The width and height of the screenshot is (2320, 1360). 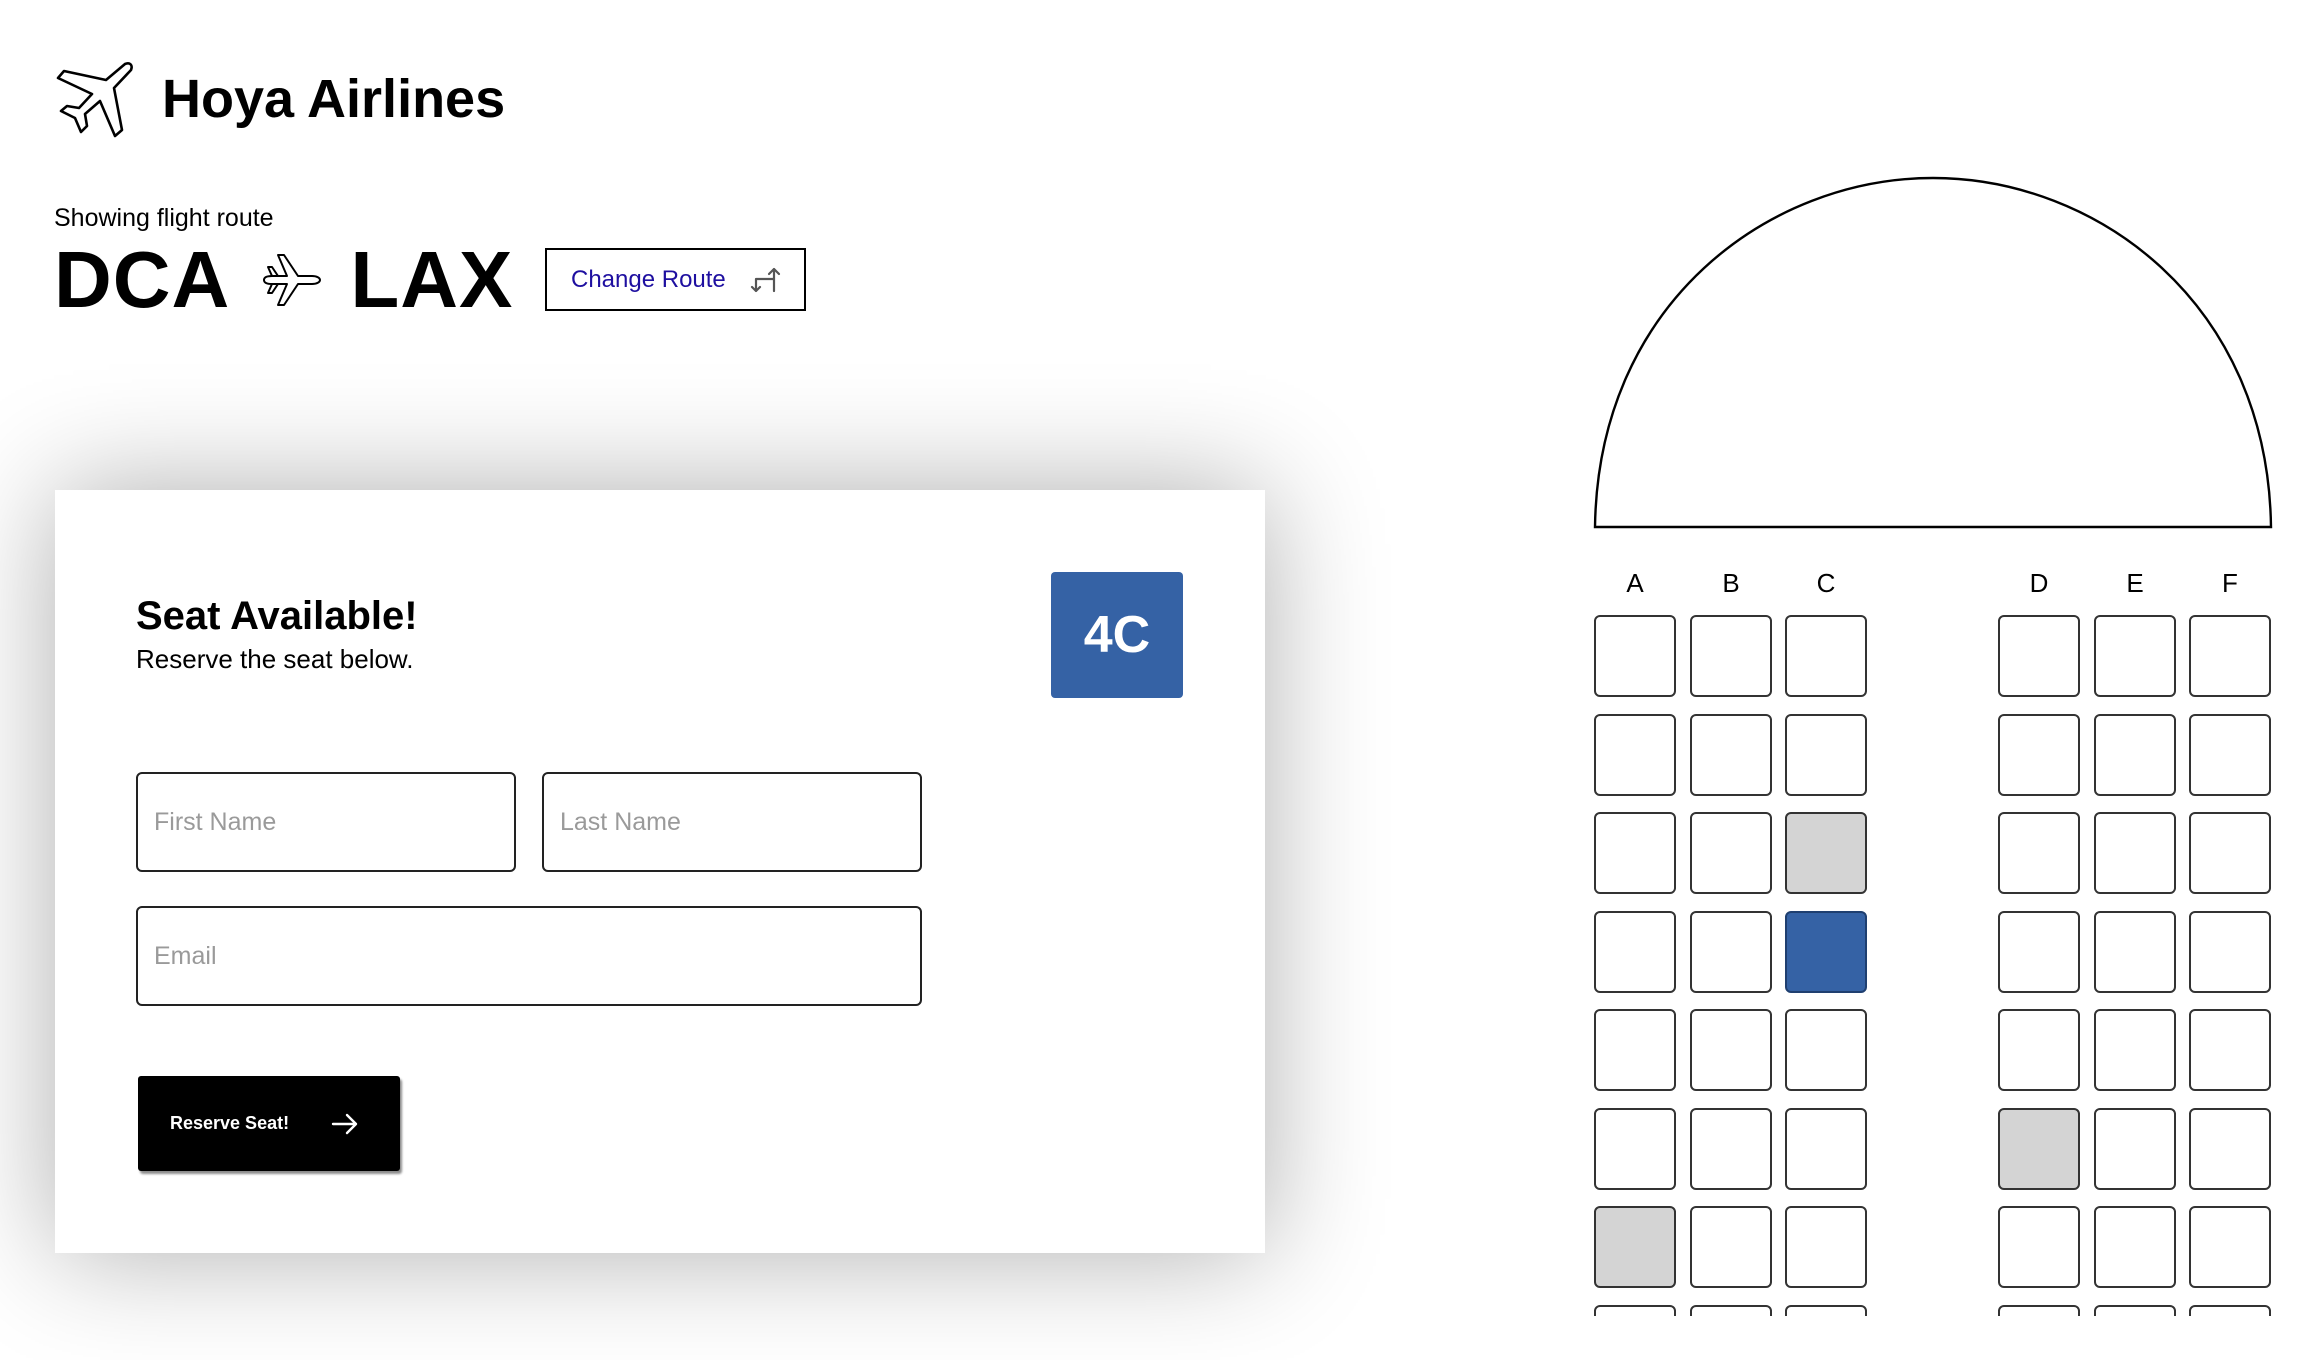 I want to click on last-name-input, so click(x=732, y=822).